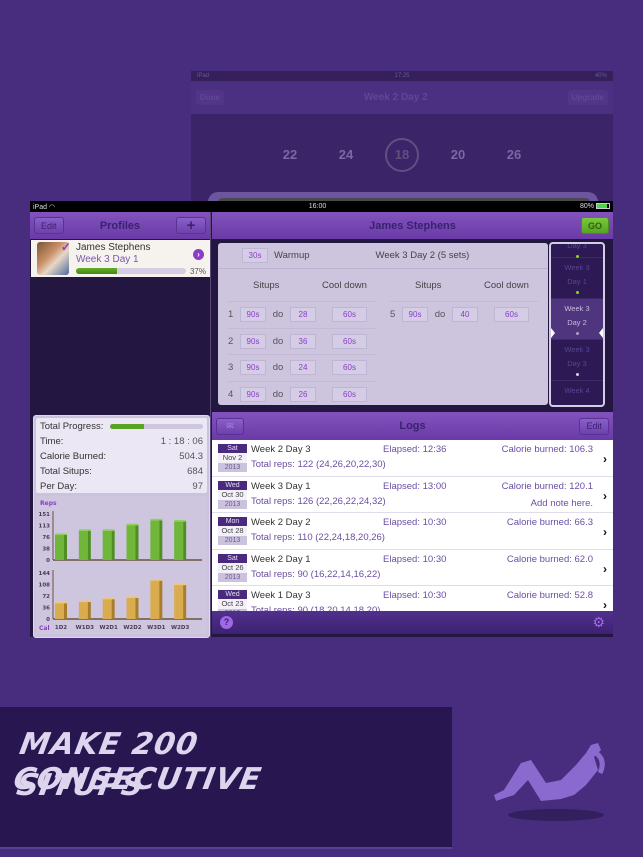 The width and height of the screenshot is (643, 857). I want to click on reps-field: 36, so click(303, 341).